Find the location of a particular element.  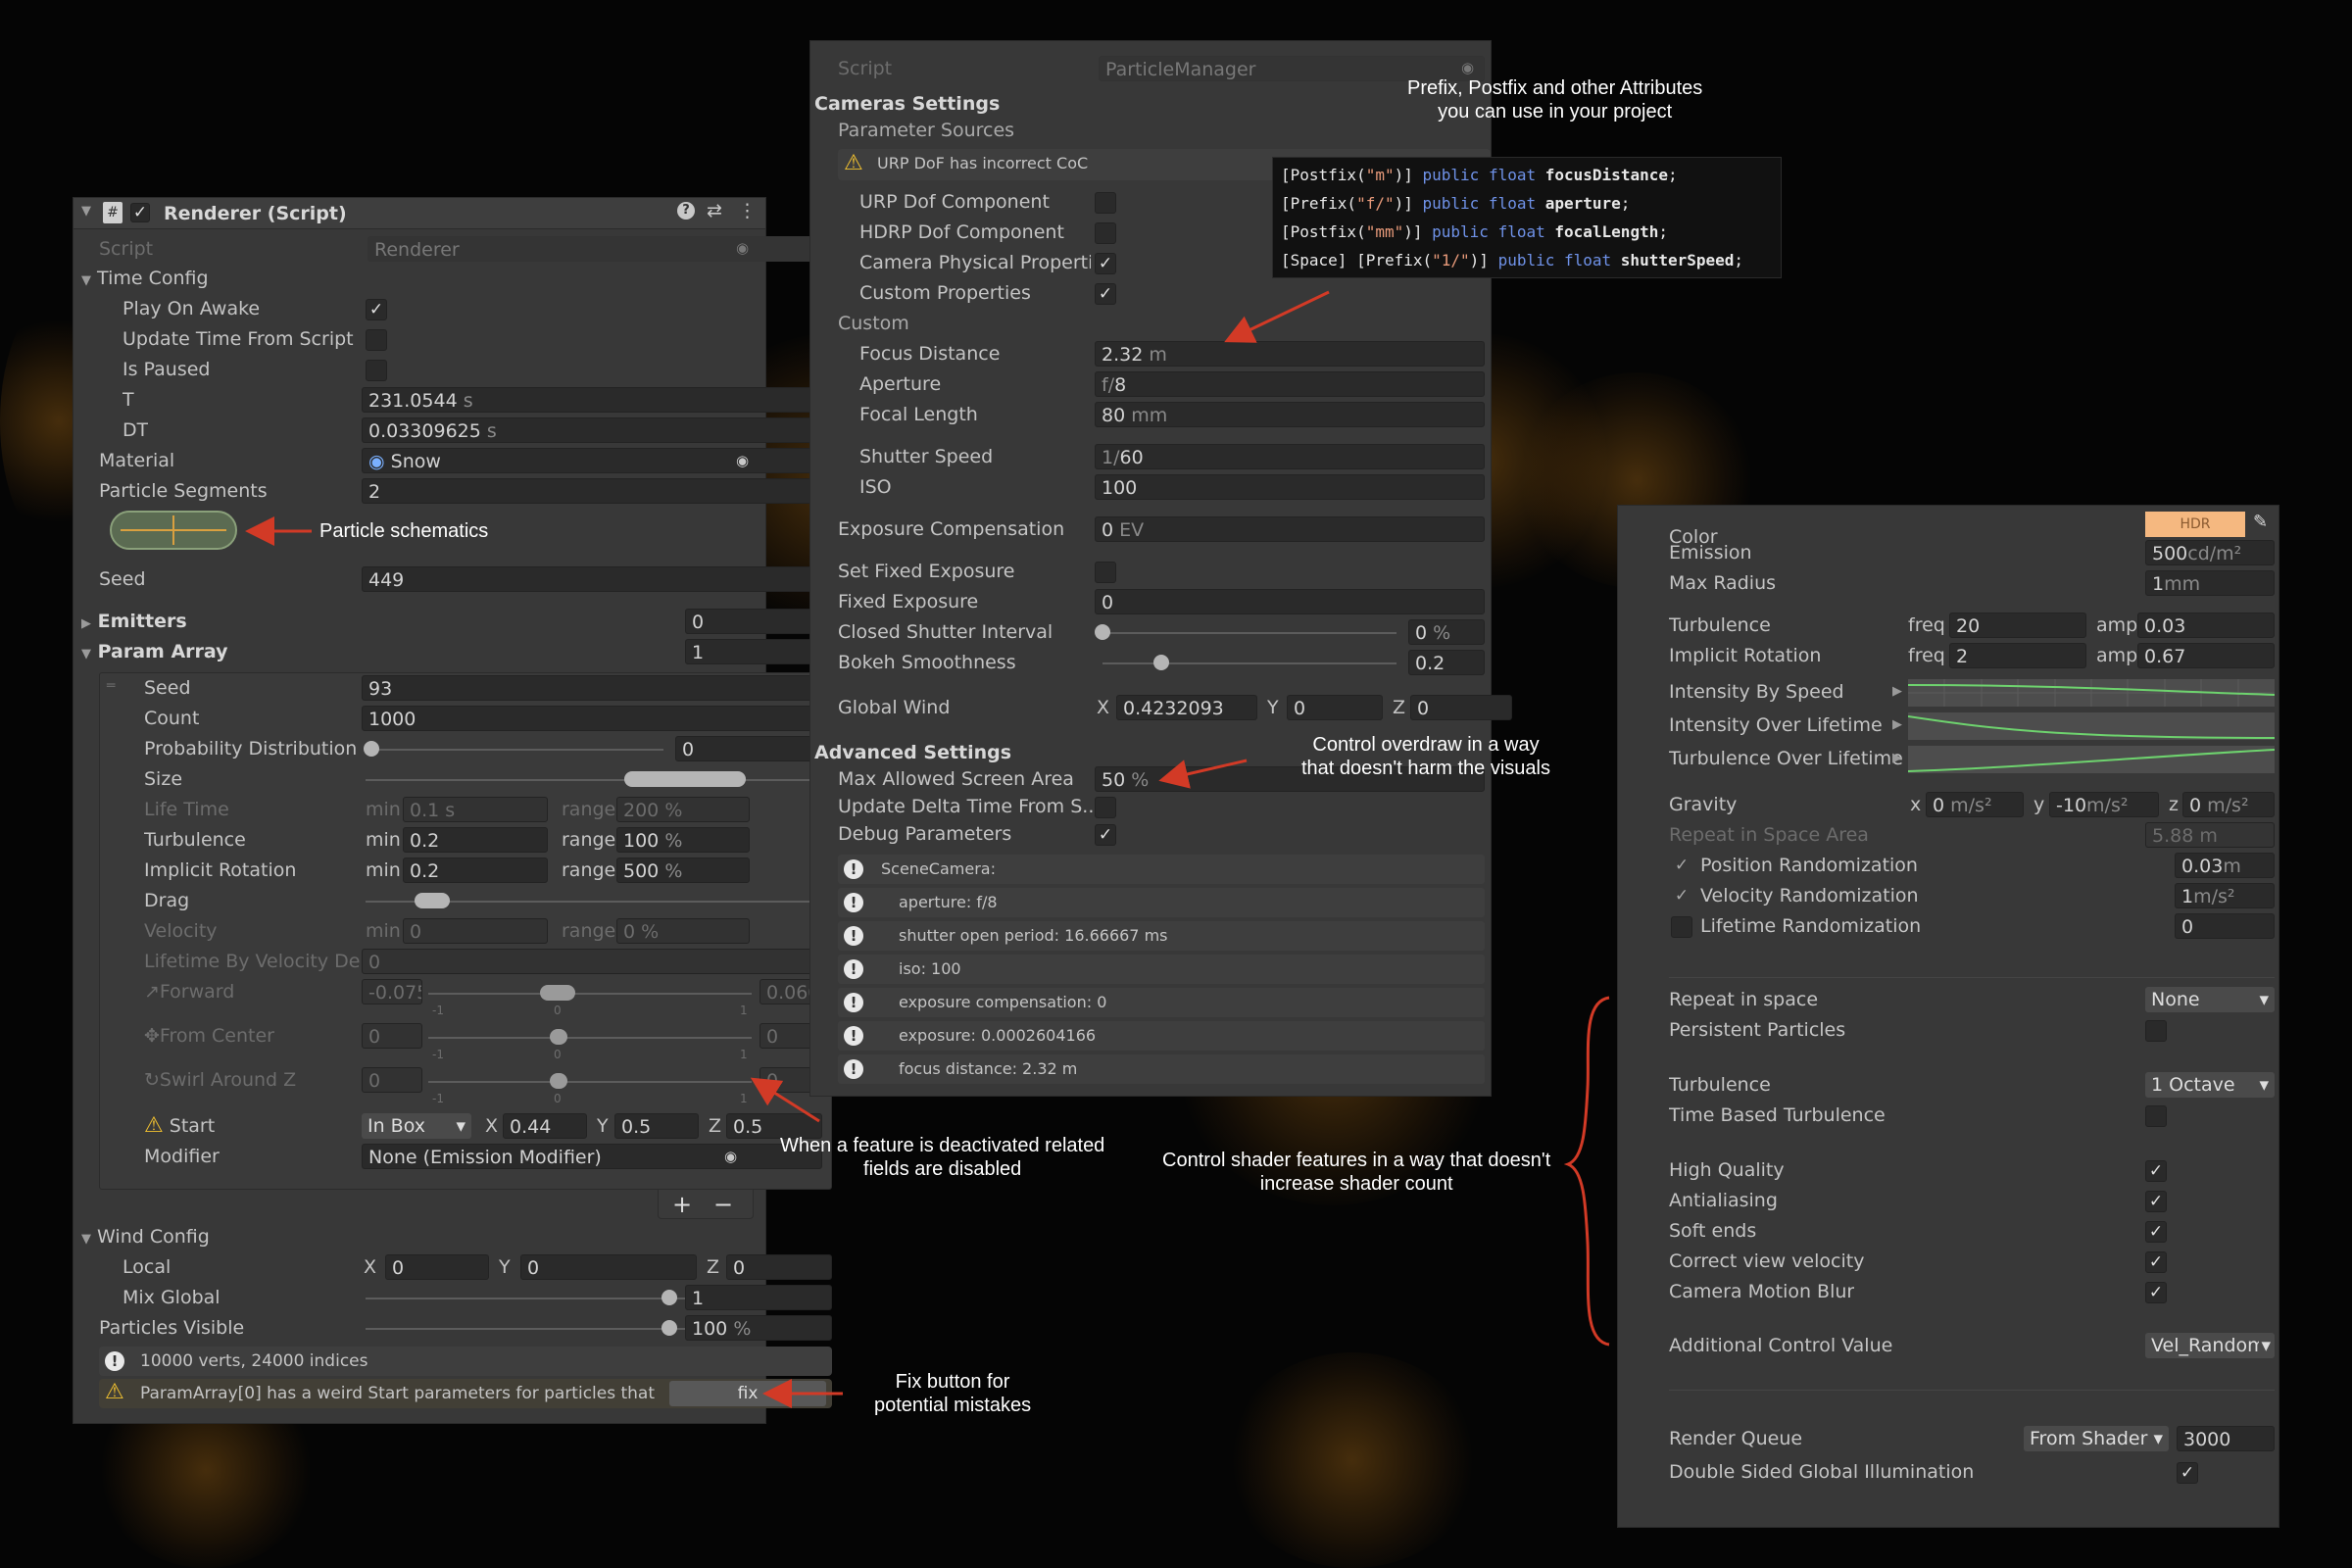

annotation-text: you can use in your project is located at coordinates (1555, 111).